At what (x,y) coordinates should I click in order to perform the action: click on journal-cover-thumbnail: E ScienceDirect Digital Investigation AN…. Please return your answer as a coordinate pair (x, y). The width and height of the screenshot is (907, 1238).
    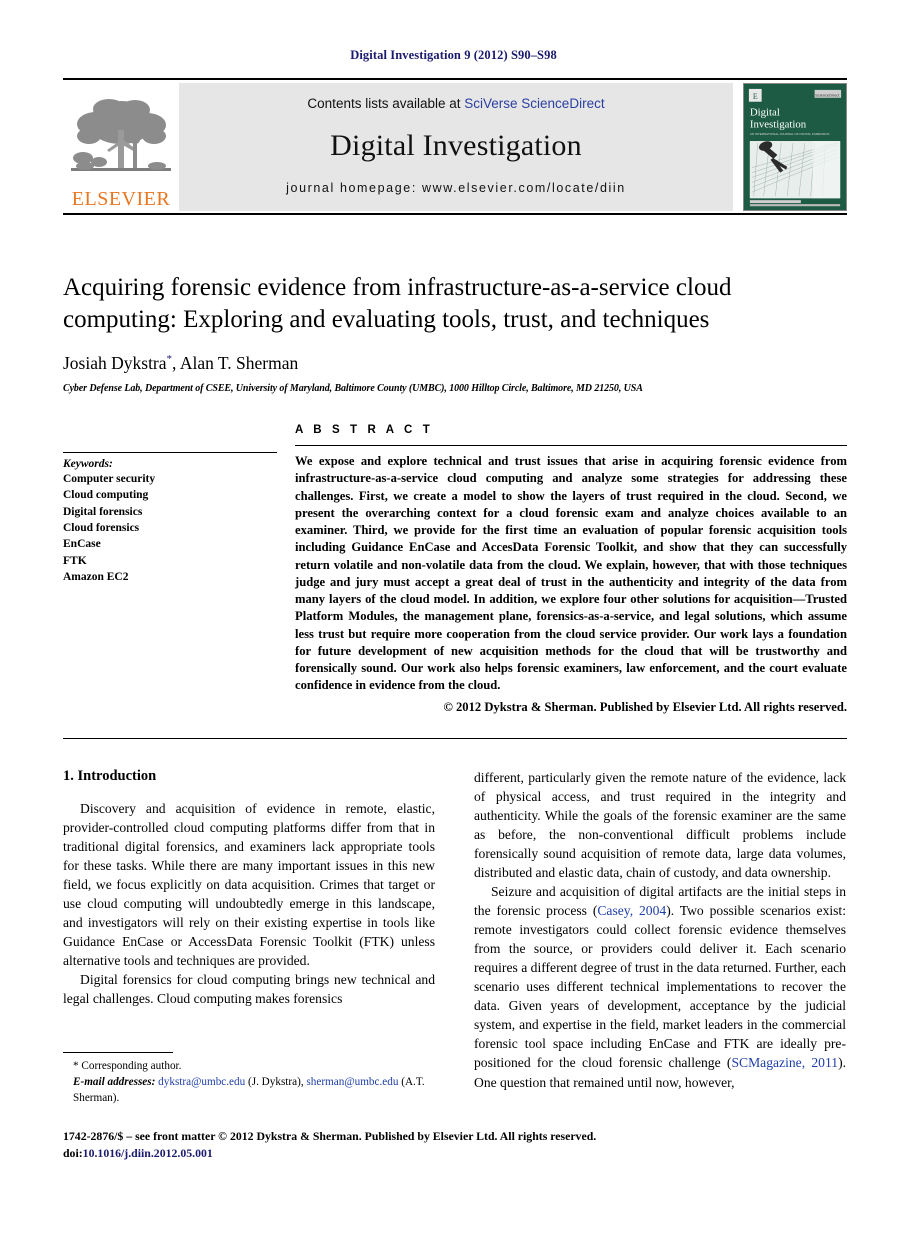
    Looking at the image, I should click on (795, 147).